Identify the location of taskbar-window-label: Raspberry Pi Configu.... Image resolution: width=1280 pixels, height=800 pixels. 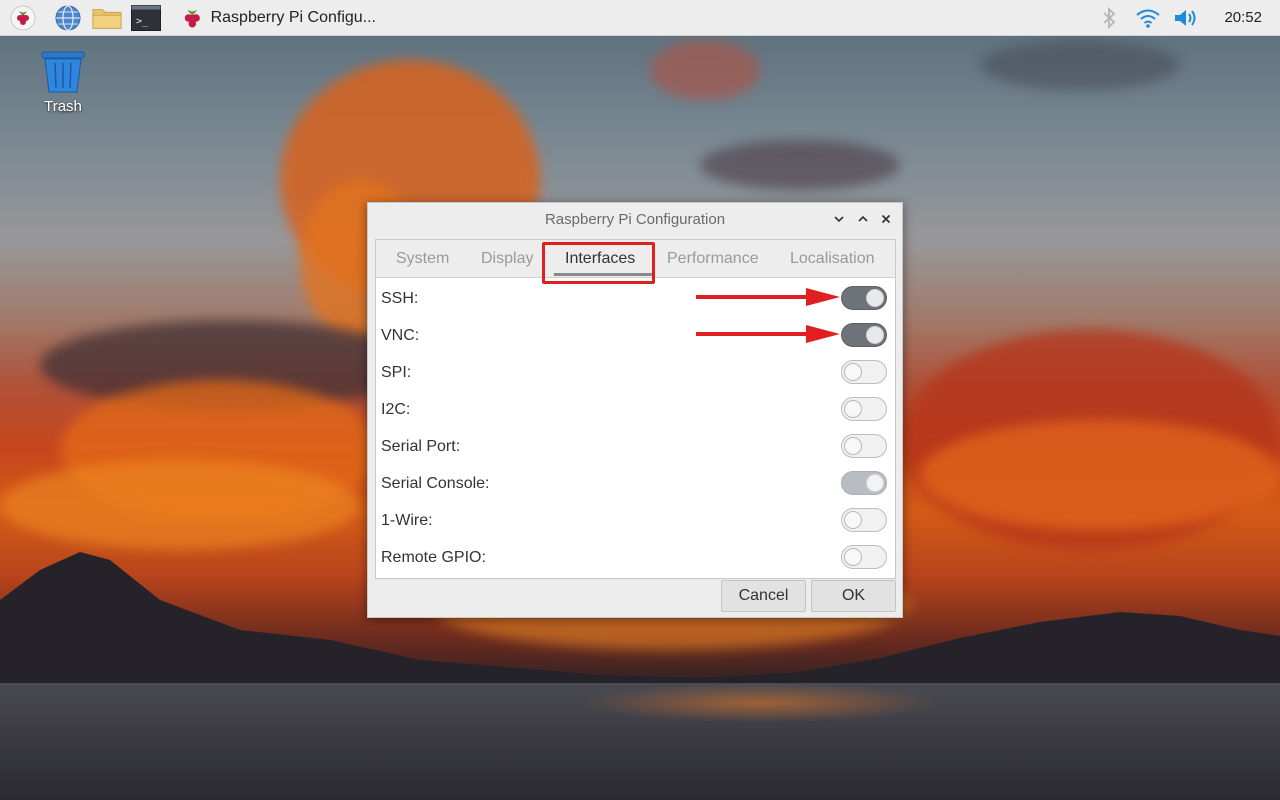
(293, 17).